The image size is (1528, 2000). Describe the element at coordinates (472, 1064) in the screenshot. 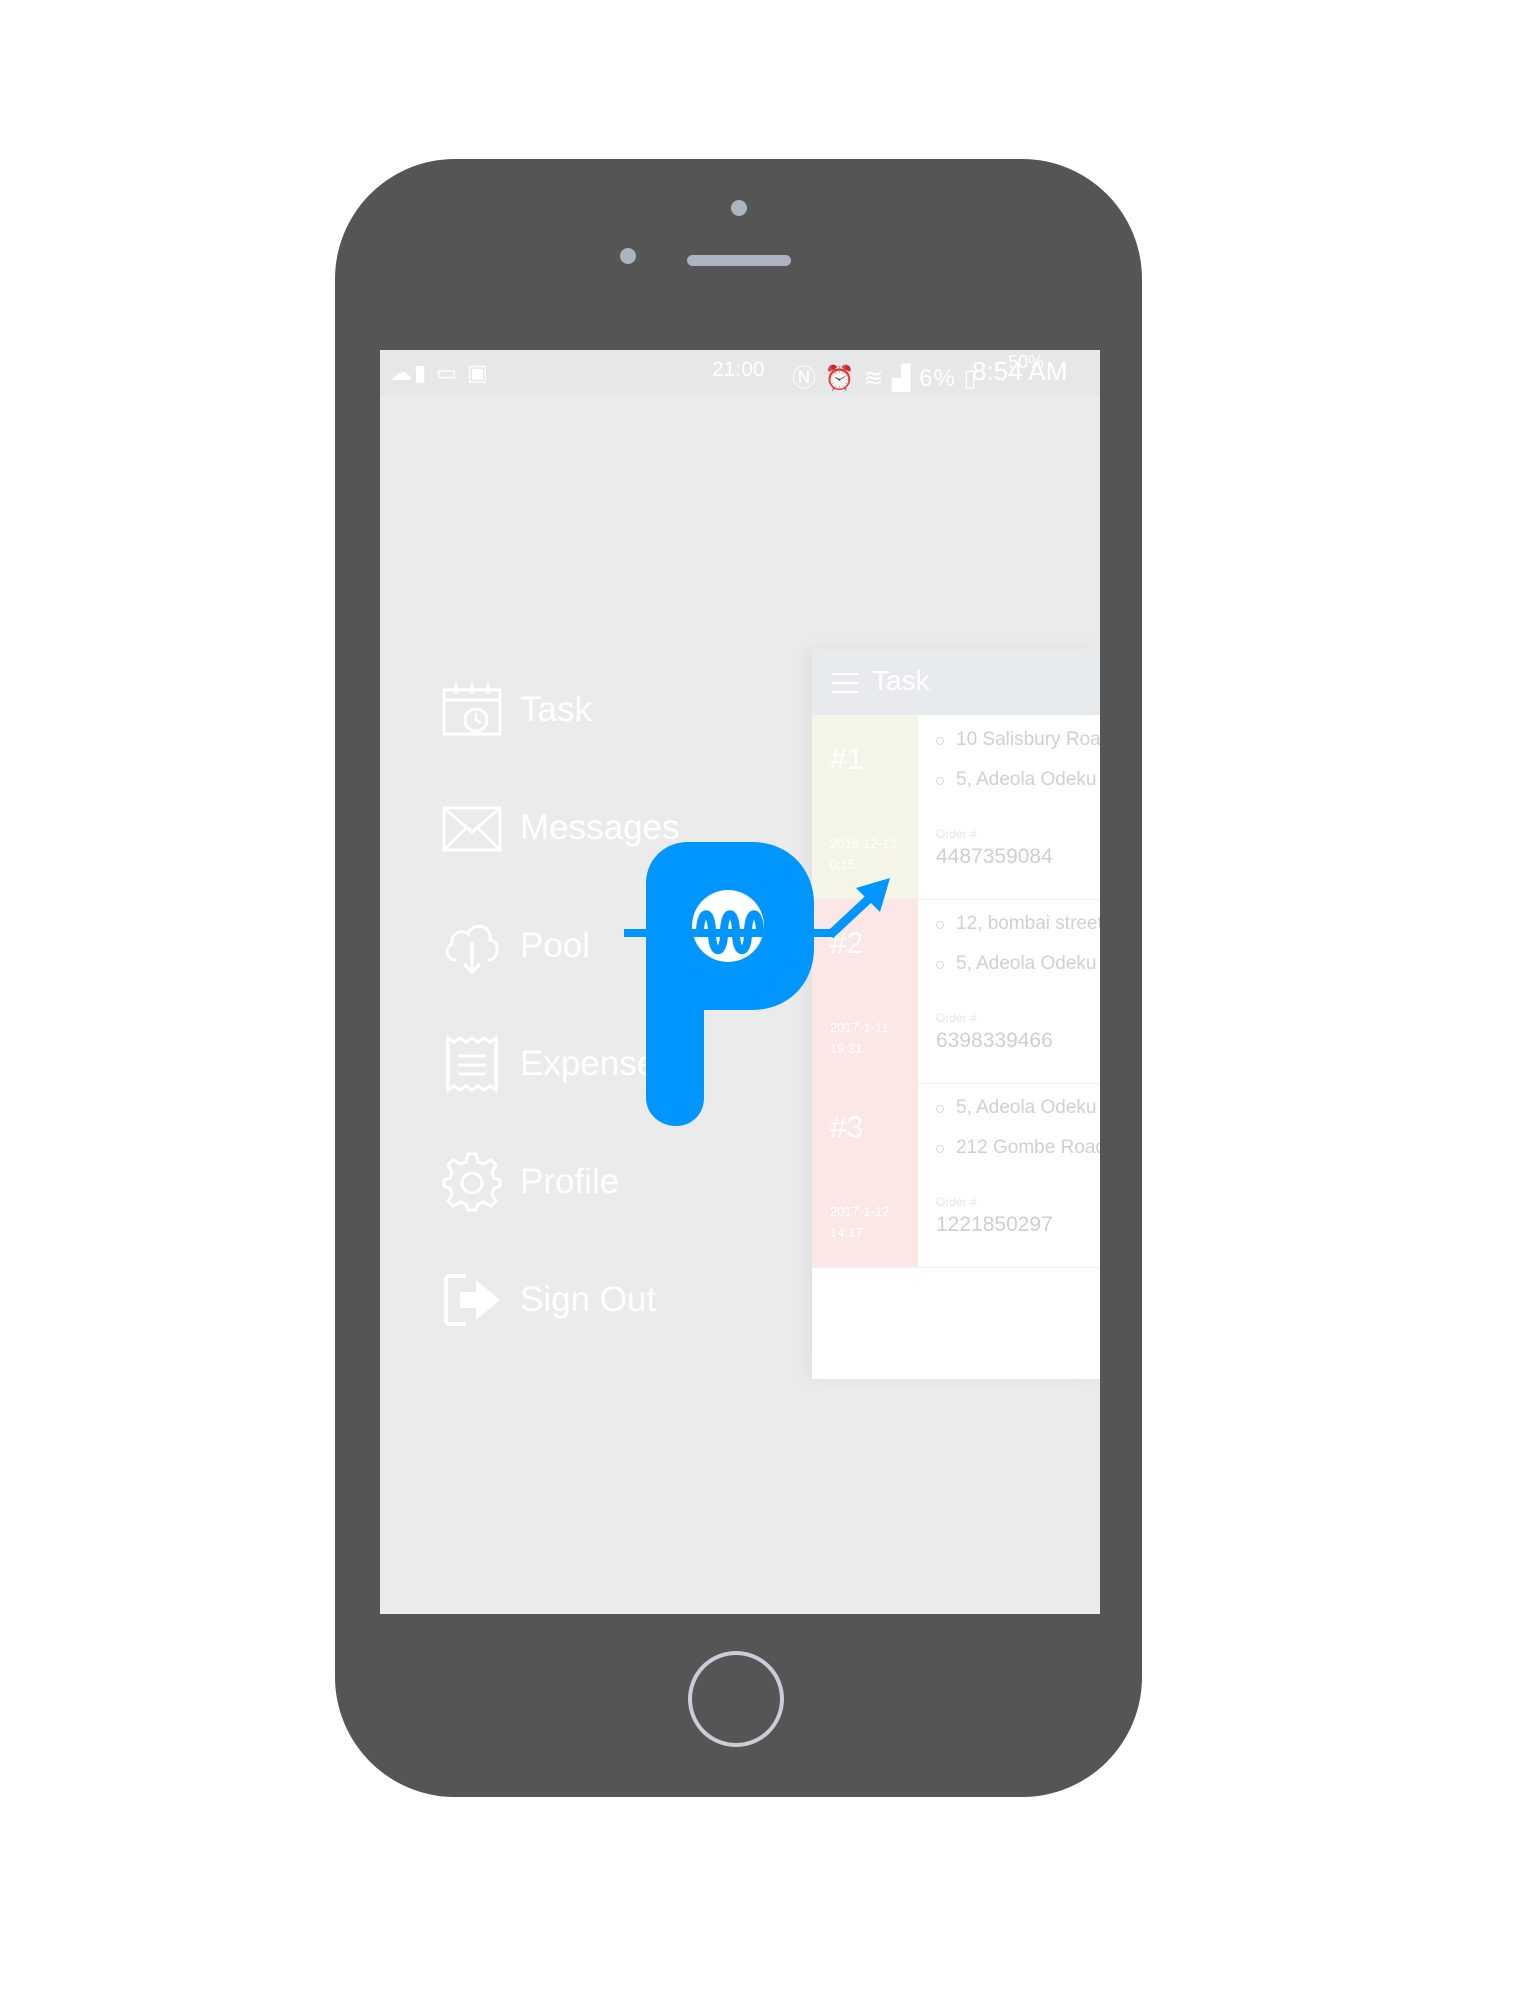

I see `receipt-icon` at that location.